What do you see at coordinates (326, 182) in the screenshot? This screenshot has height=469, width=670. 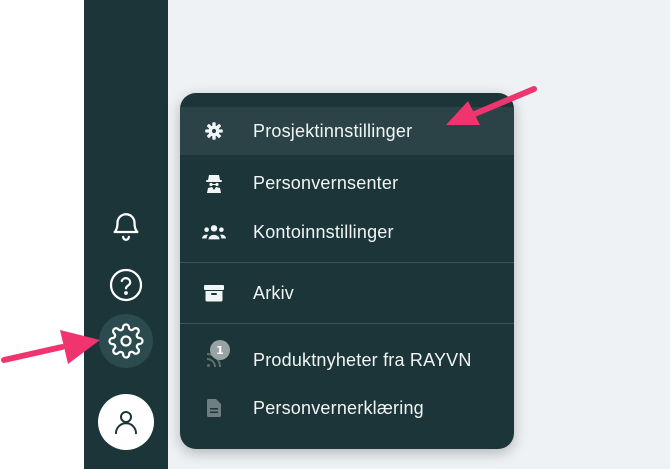 I see `menu-item-label: Personvernsenter` at bounding box center [326, 182].